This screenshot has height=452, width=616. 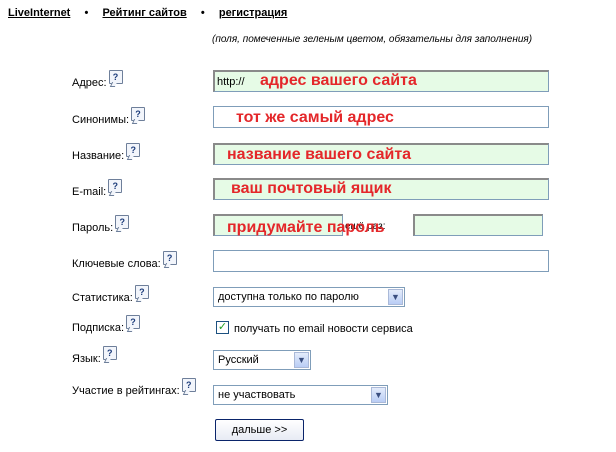 I want to click on address-prefix: http://, so click(x=231, y=82).